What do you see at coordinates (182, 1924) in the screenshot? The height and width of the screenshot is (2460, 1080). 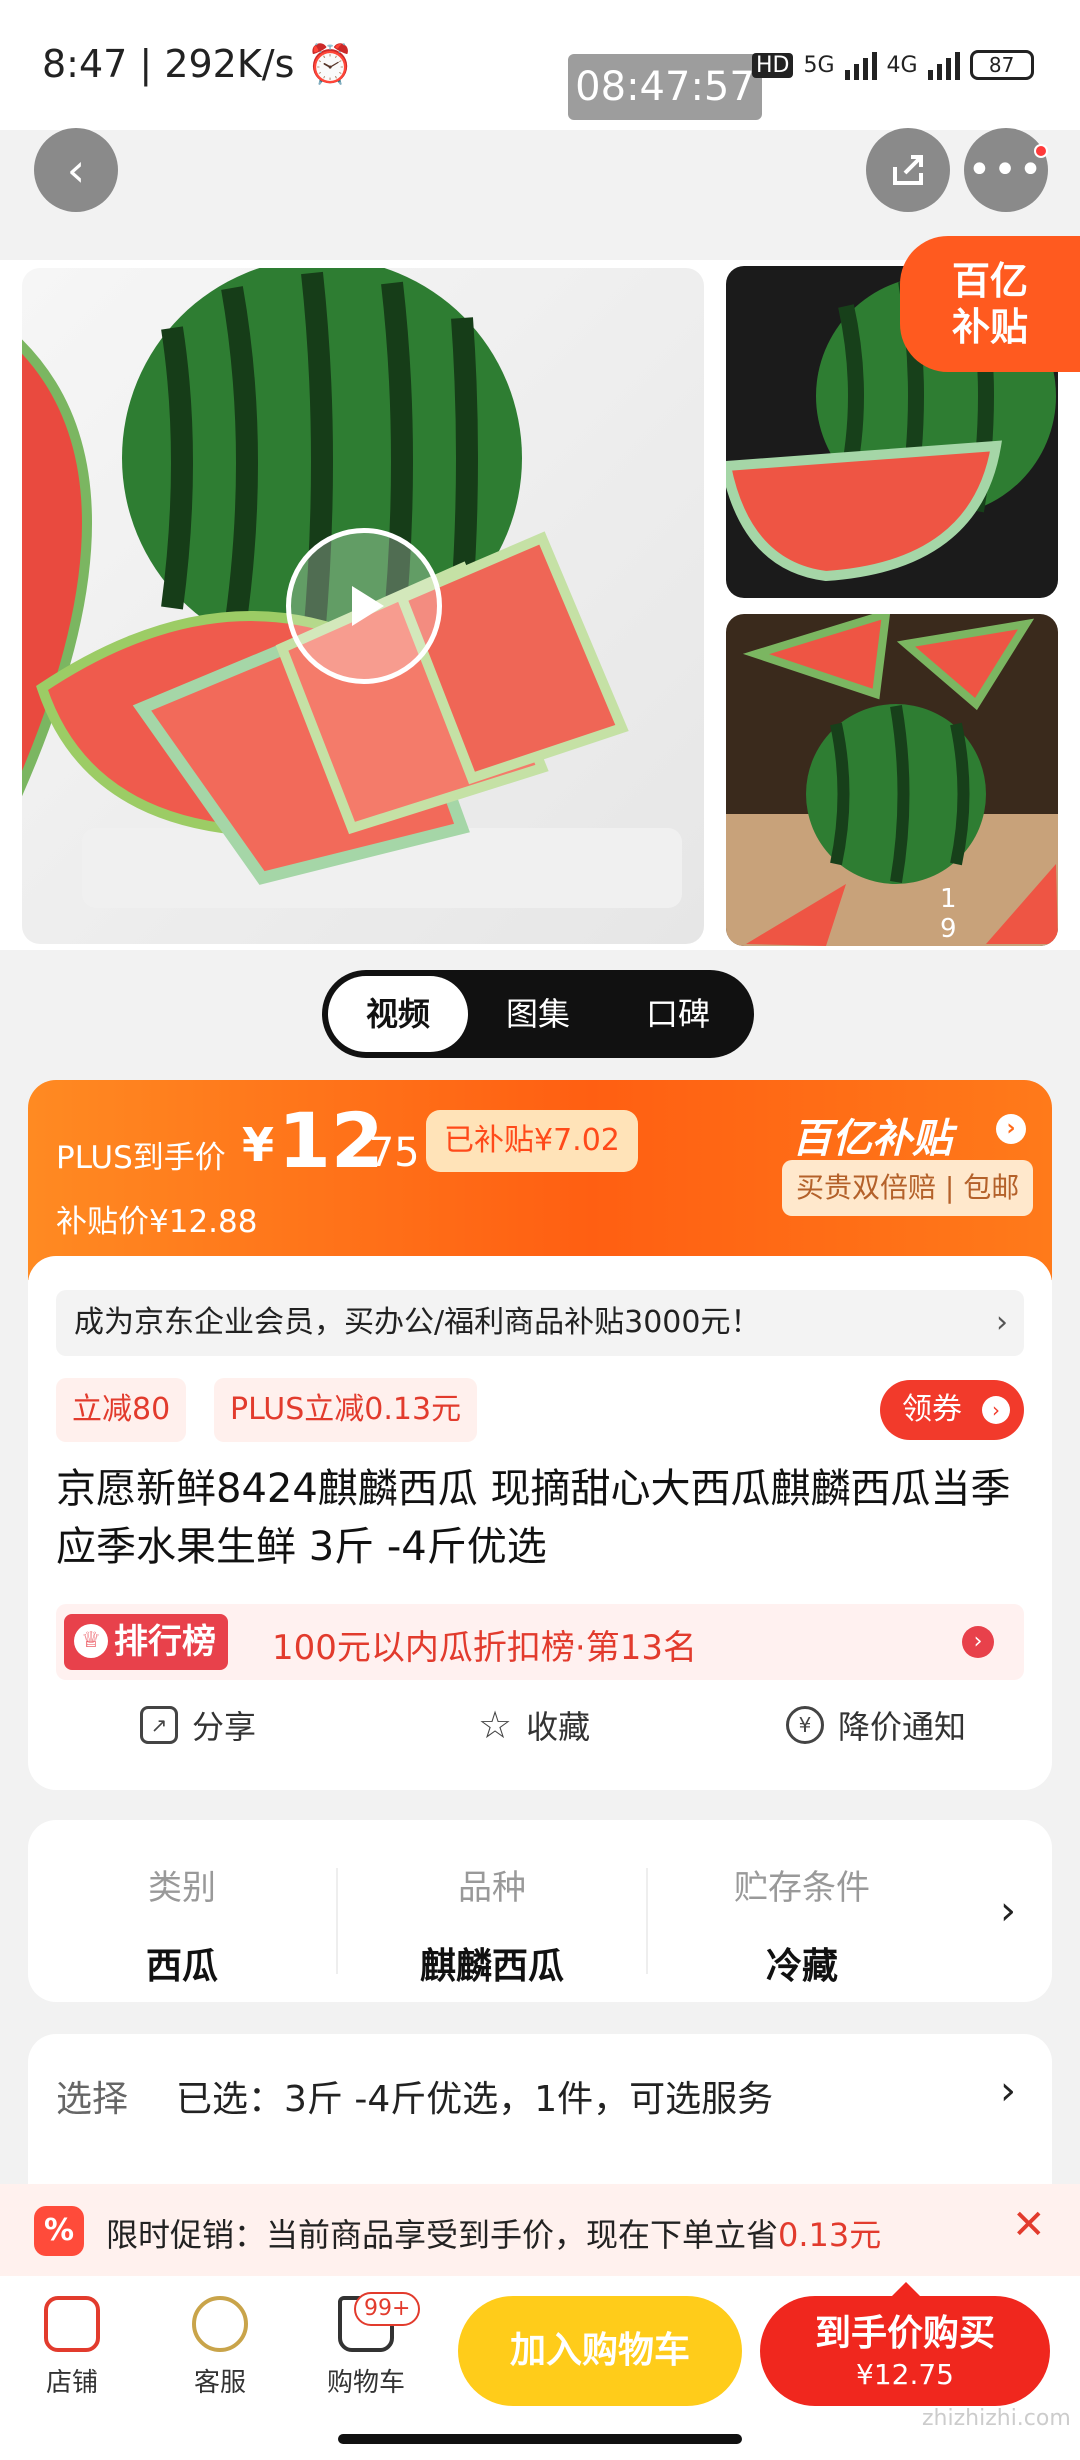 I see `attribute-category: 类别 西瓜` at bounding box center [182, 1924].